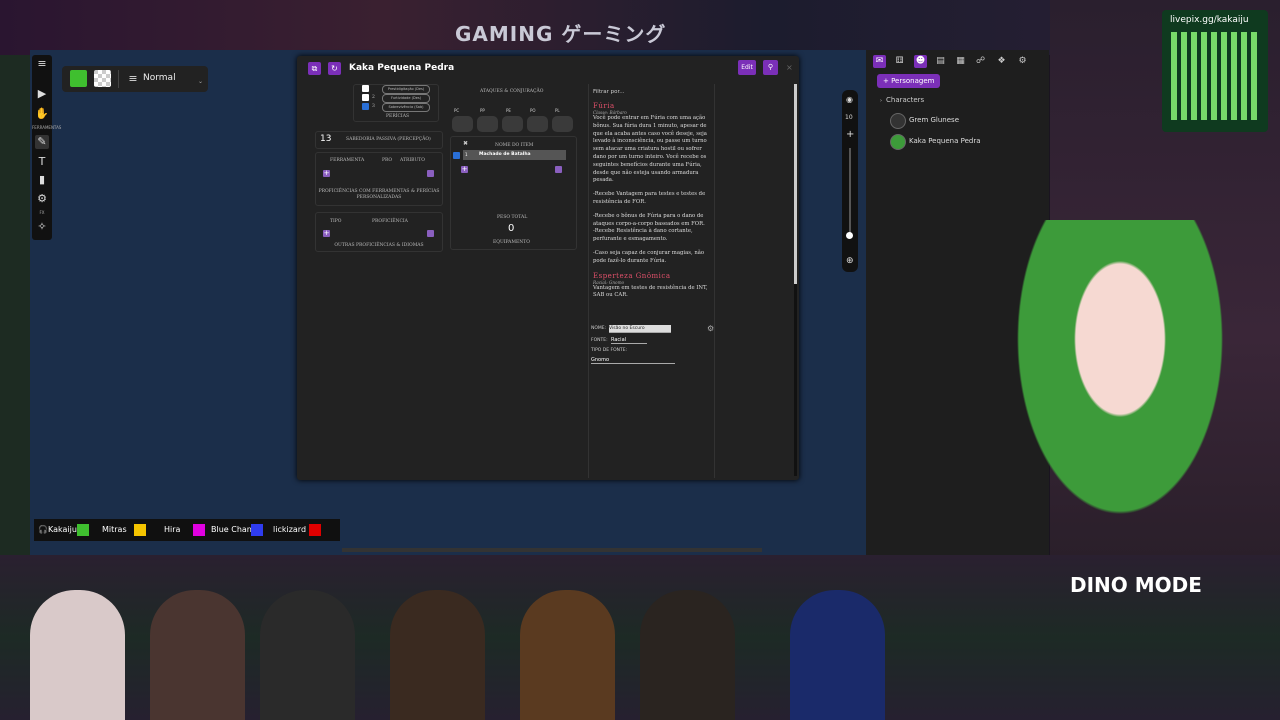 The image size is (1280, 720). I want to click on chibi-avatars, so click(490, 655).